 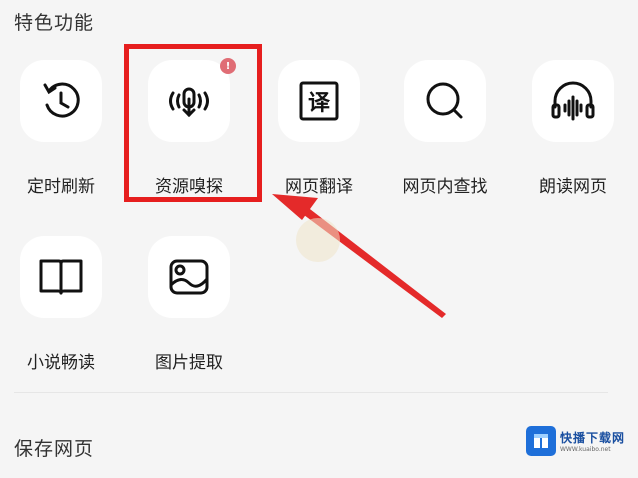 What do you see at coordinates (189, 187) in the screenshot?
I see `feature-label: 资源嗅探` at bounding box center [189, 187].